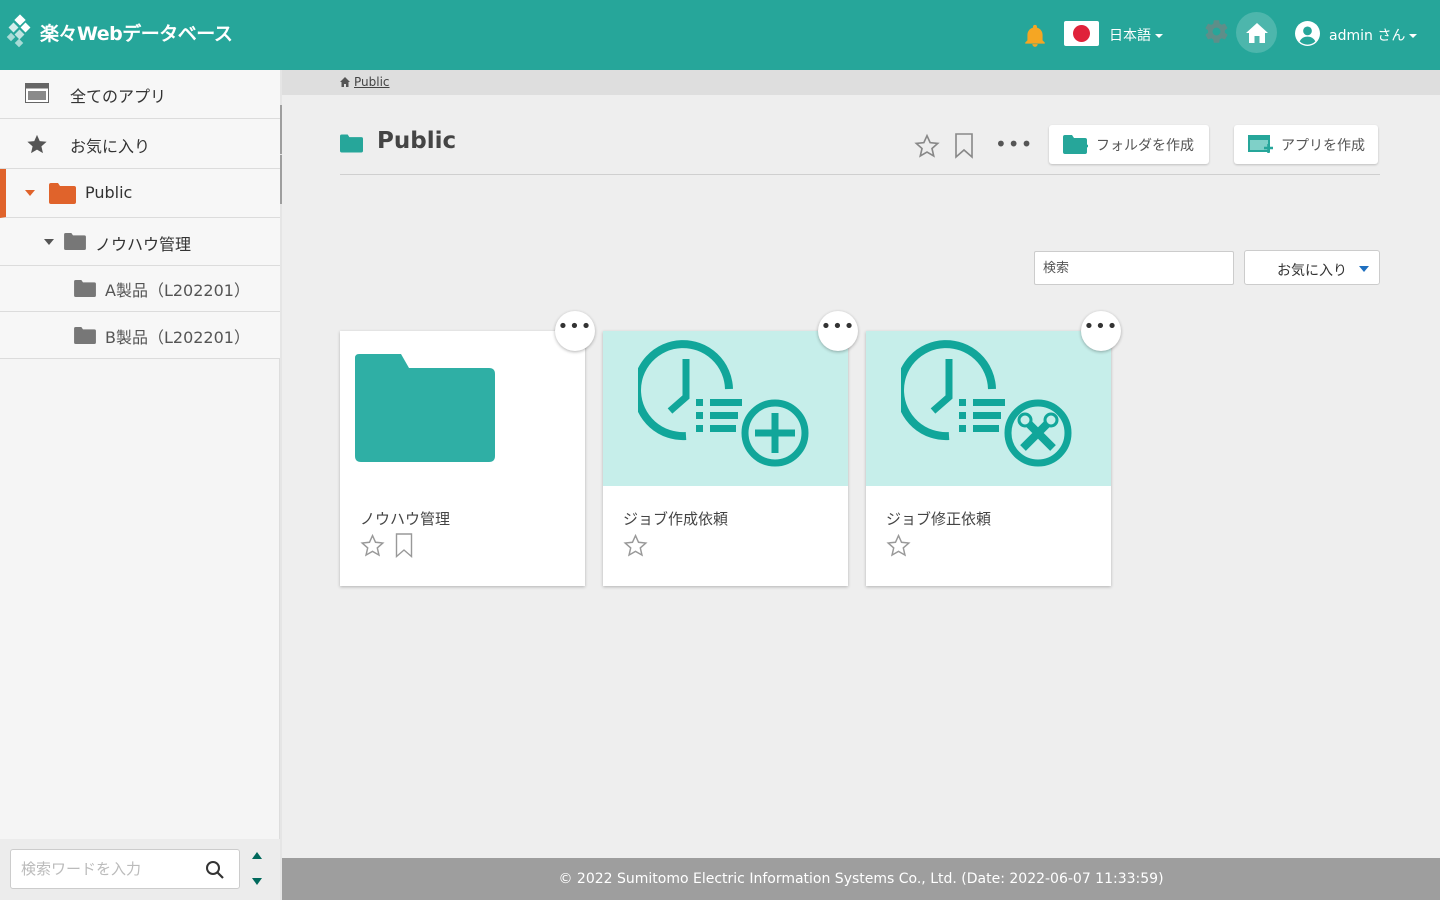  Describe the element at coordinates (118, 96) in the screenshot. I see `sidebar-item-label: 全てのアプリ` at that location.